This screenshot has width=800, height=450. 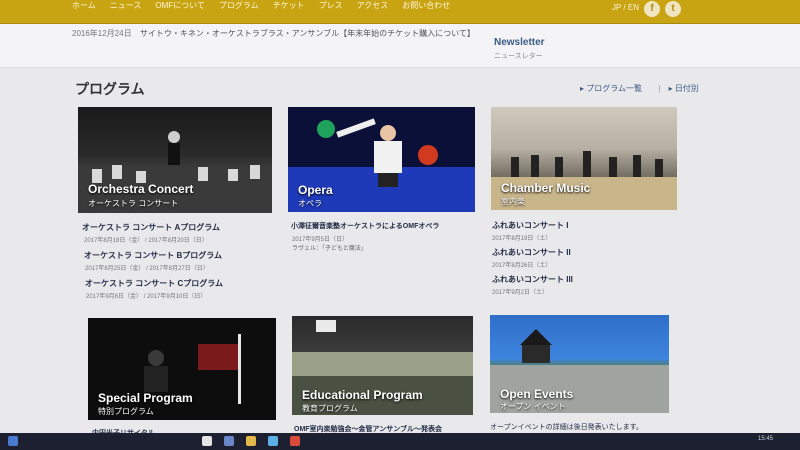 I want to click on chamber-title-en: Chamber Music, so click(x=546, y=188).